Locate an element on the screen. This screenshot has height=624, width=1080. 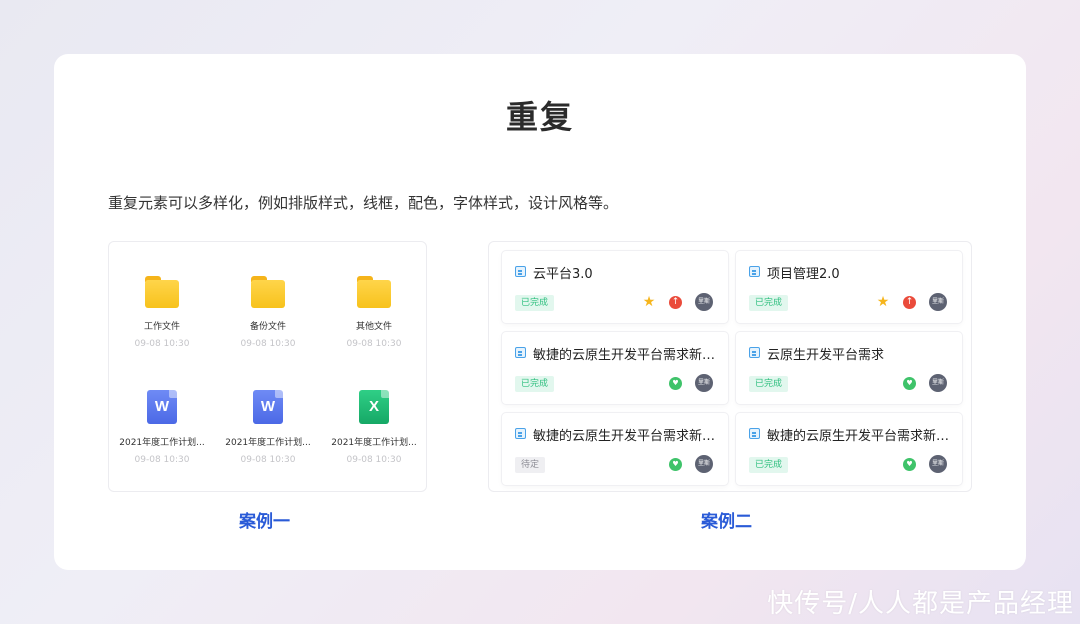
watermark-text: 快传号/人人都是产品经理 is located at coordinates (920, 604).